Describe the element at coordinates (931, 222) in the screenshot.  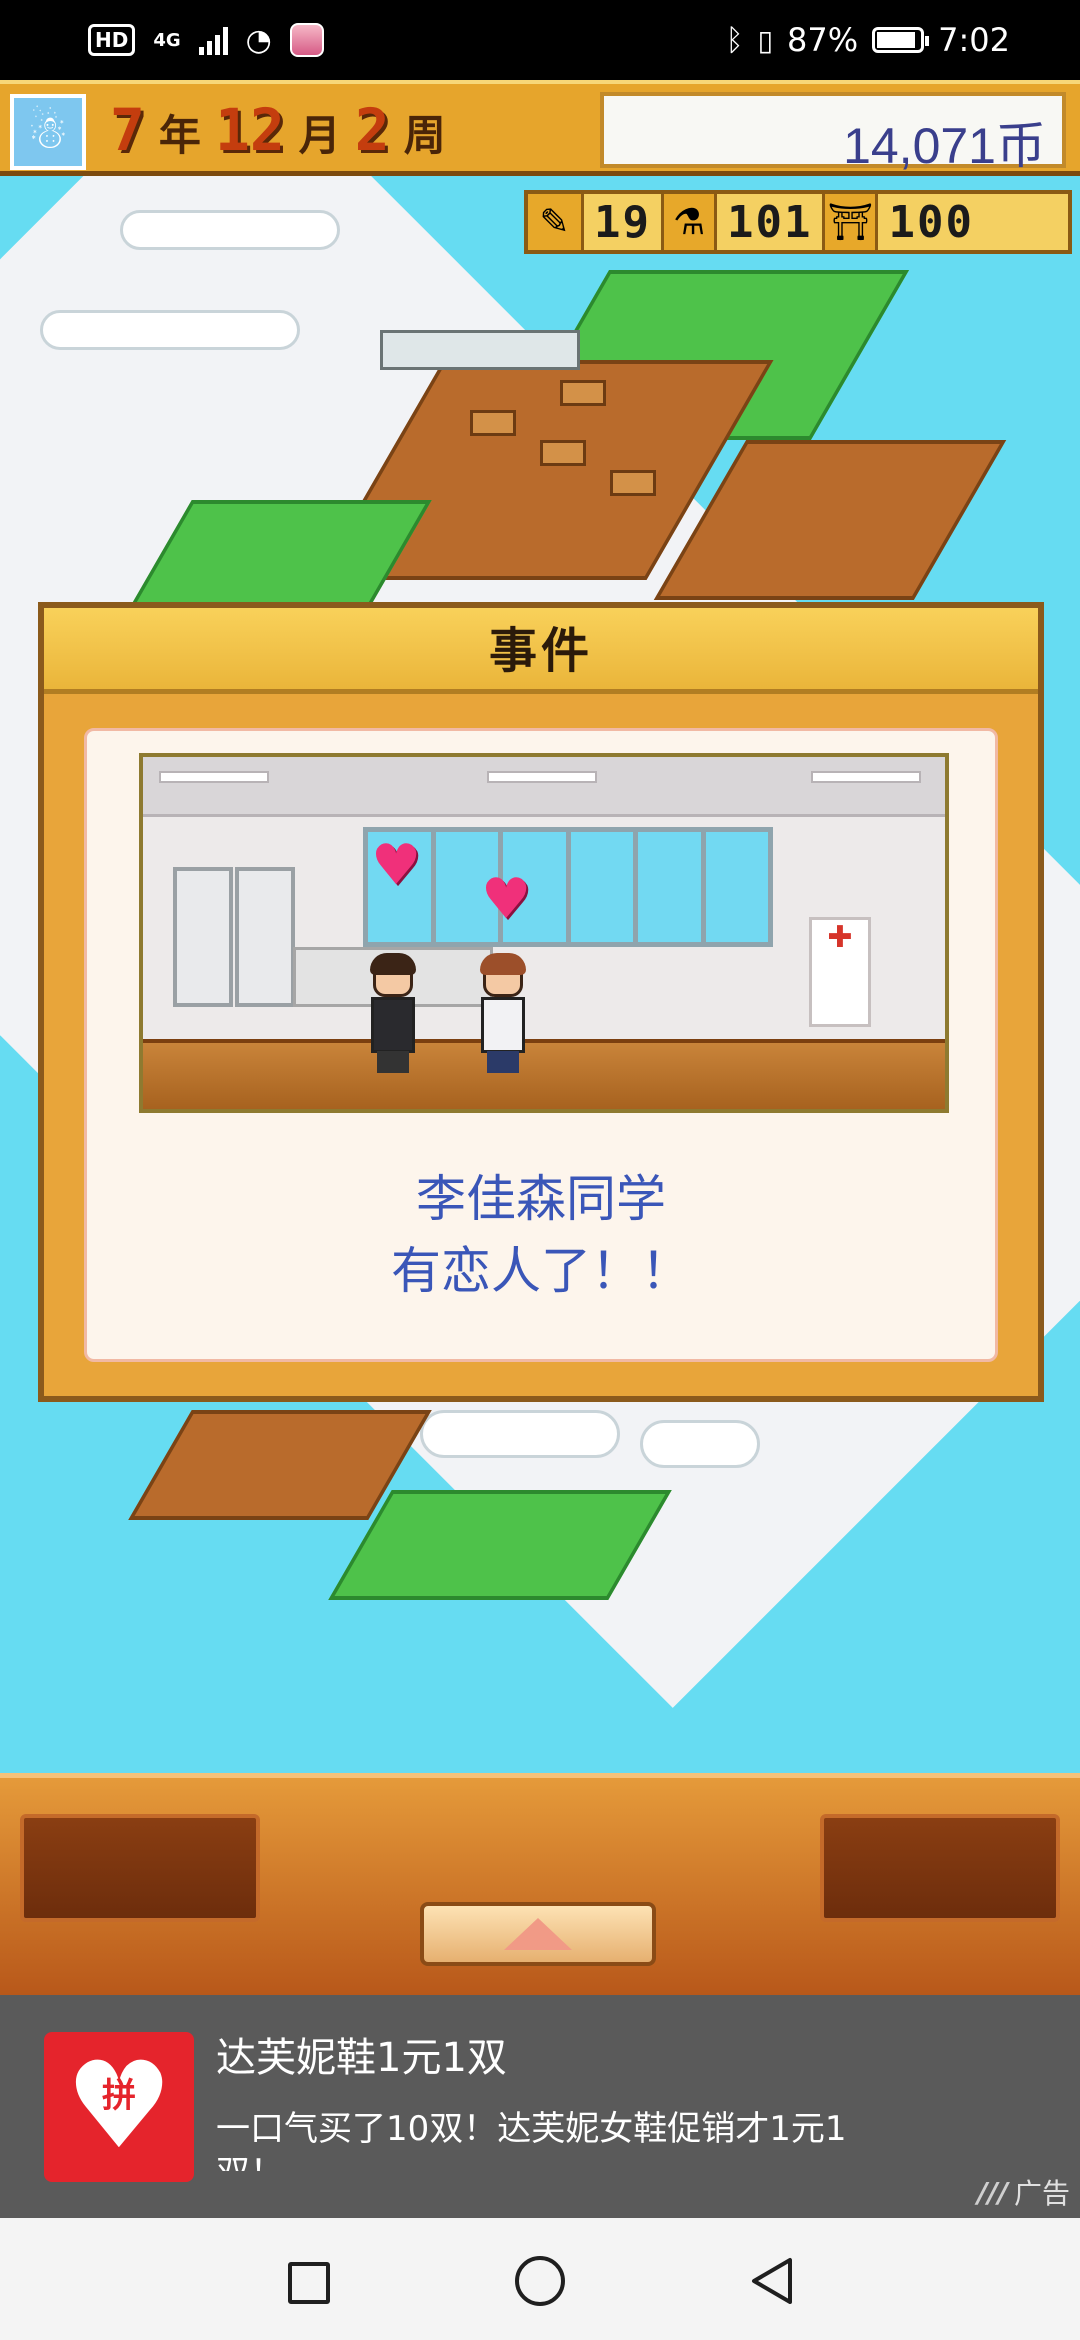
I see `stat-reputation-value: 100` at that location.